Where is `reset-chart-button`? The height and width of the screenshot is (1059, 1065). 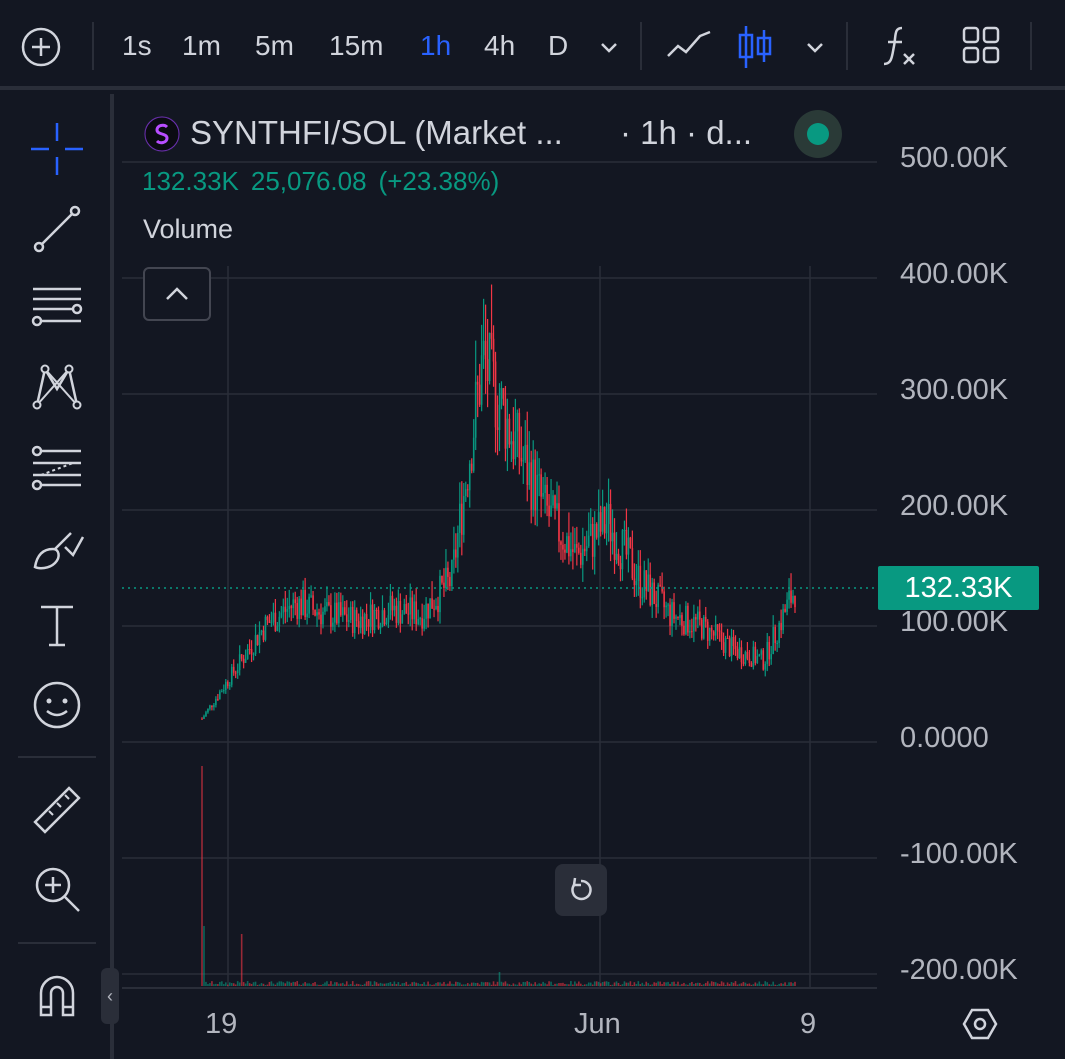 reset-chart-button is located at coordinates (581, 890).